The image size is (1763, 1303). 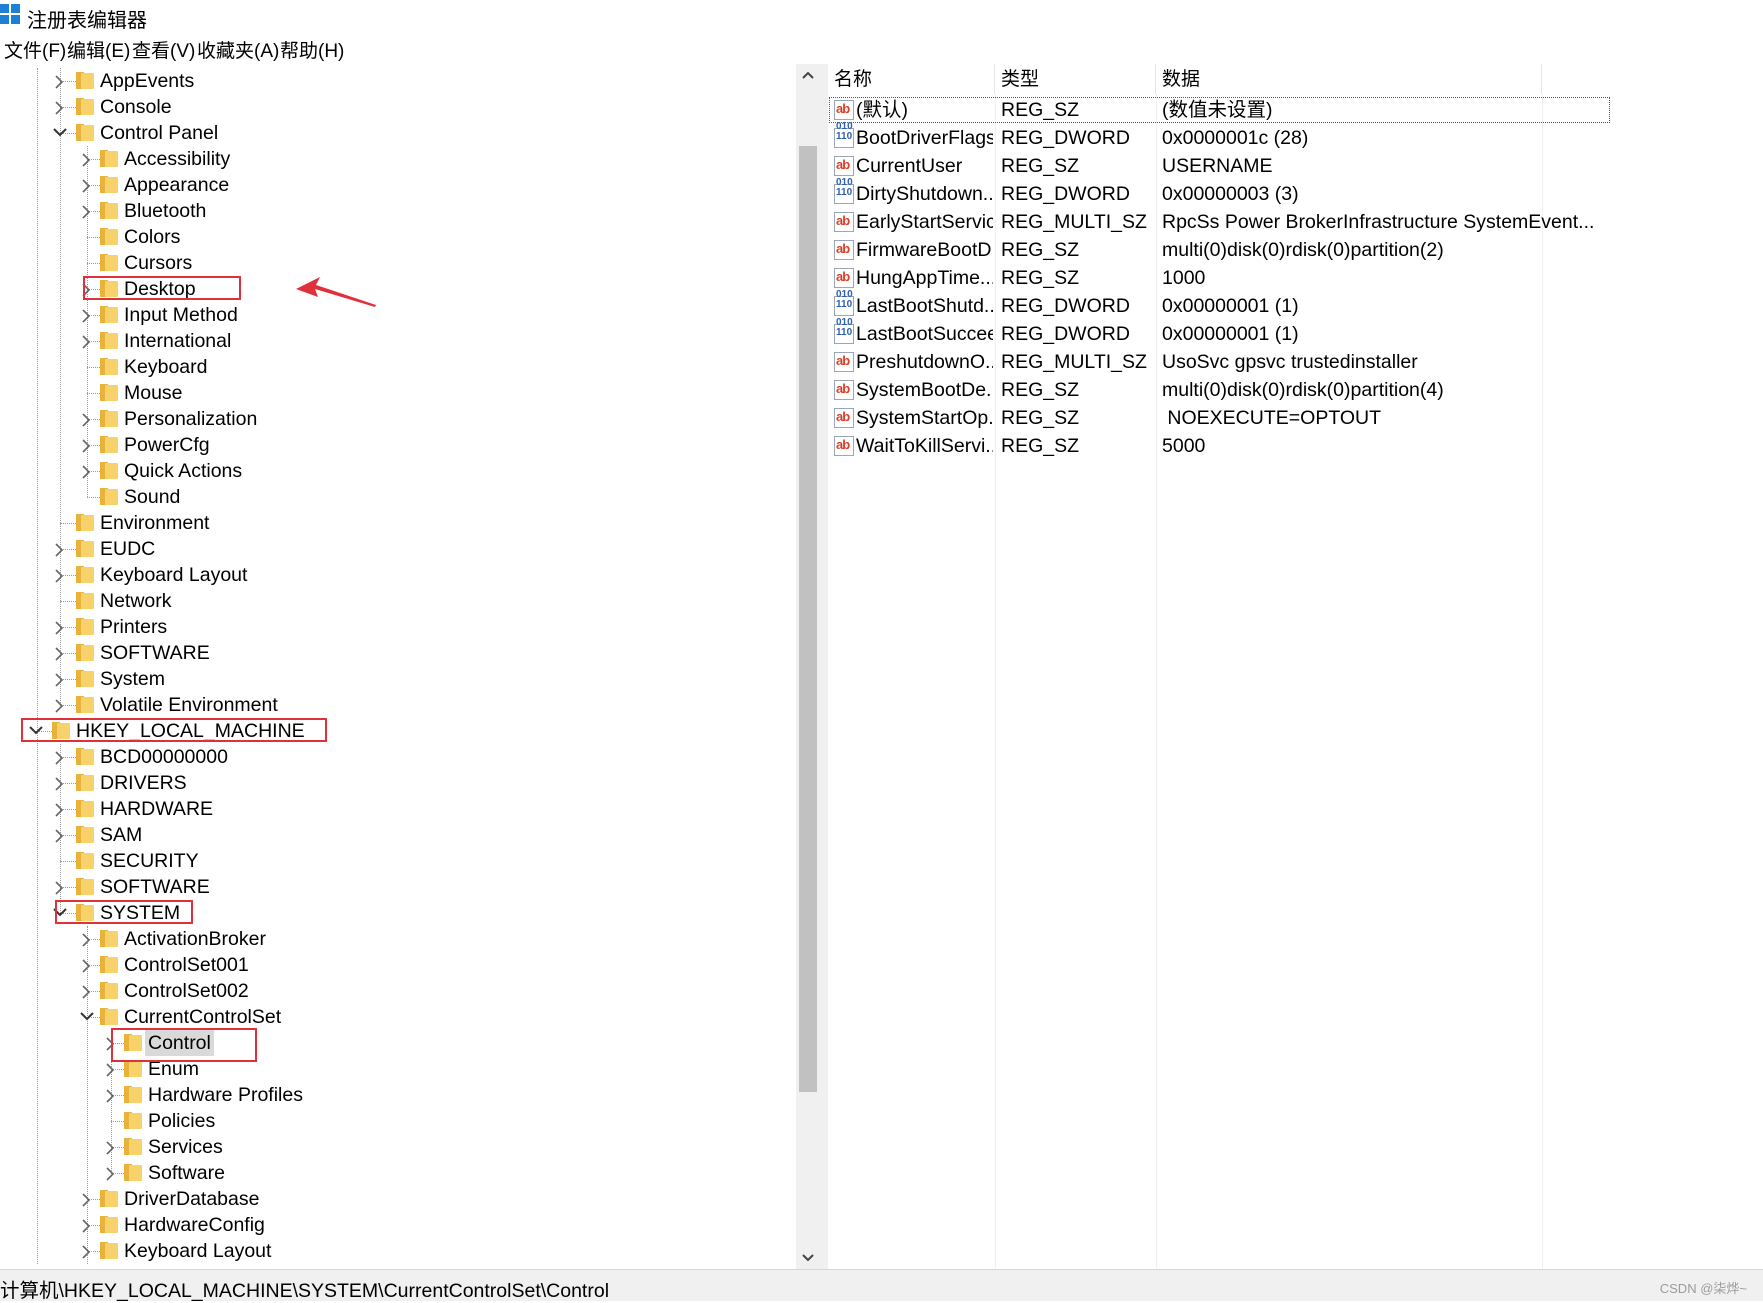 I want to click on tree-item: Accessibility, so click(x=395, y=159).